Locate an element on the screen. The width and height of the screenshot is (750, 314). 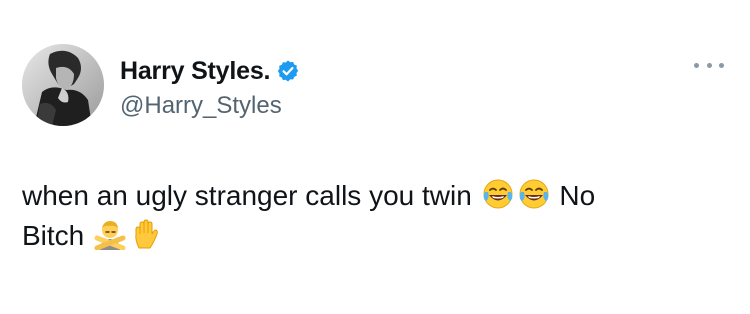
tweet-text-after-emojis: No is located at coordinates (577, 195).